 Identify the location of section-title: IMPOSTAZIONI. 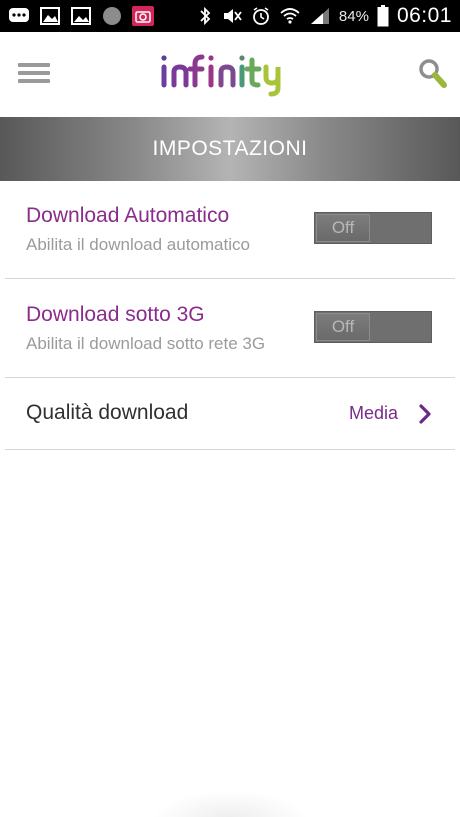
(230, 148).